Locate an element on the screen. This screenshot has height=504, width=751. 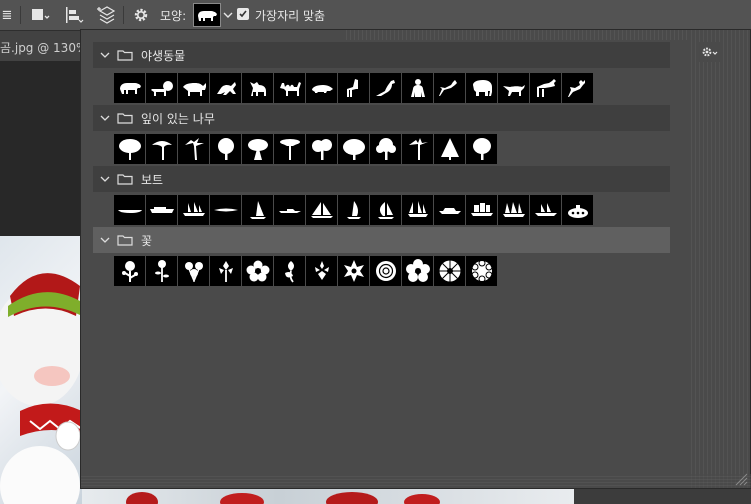
speedboat-icon is located at coordinates (289, 211).